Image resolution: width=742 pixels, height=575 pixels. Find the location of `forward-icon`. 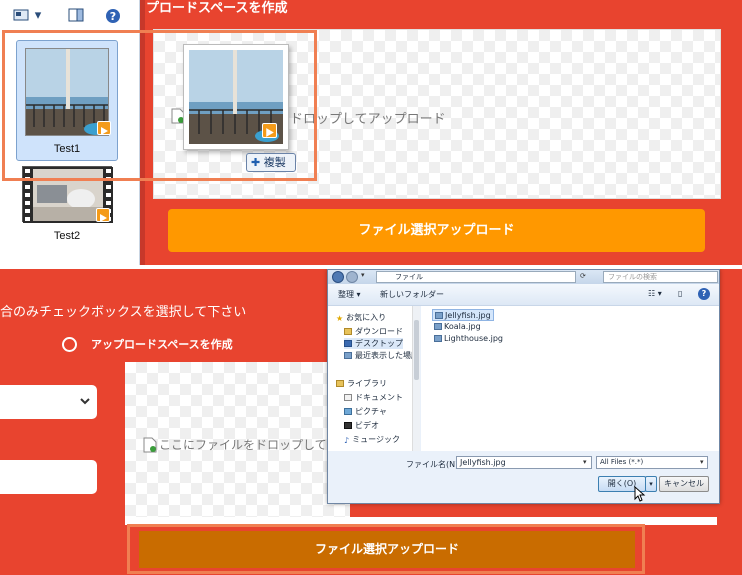

forward-icon is located at coordinates (352, 277).